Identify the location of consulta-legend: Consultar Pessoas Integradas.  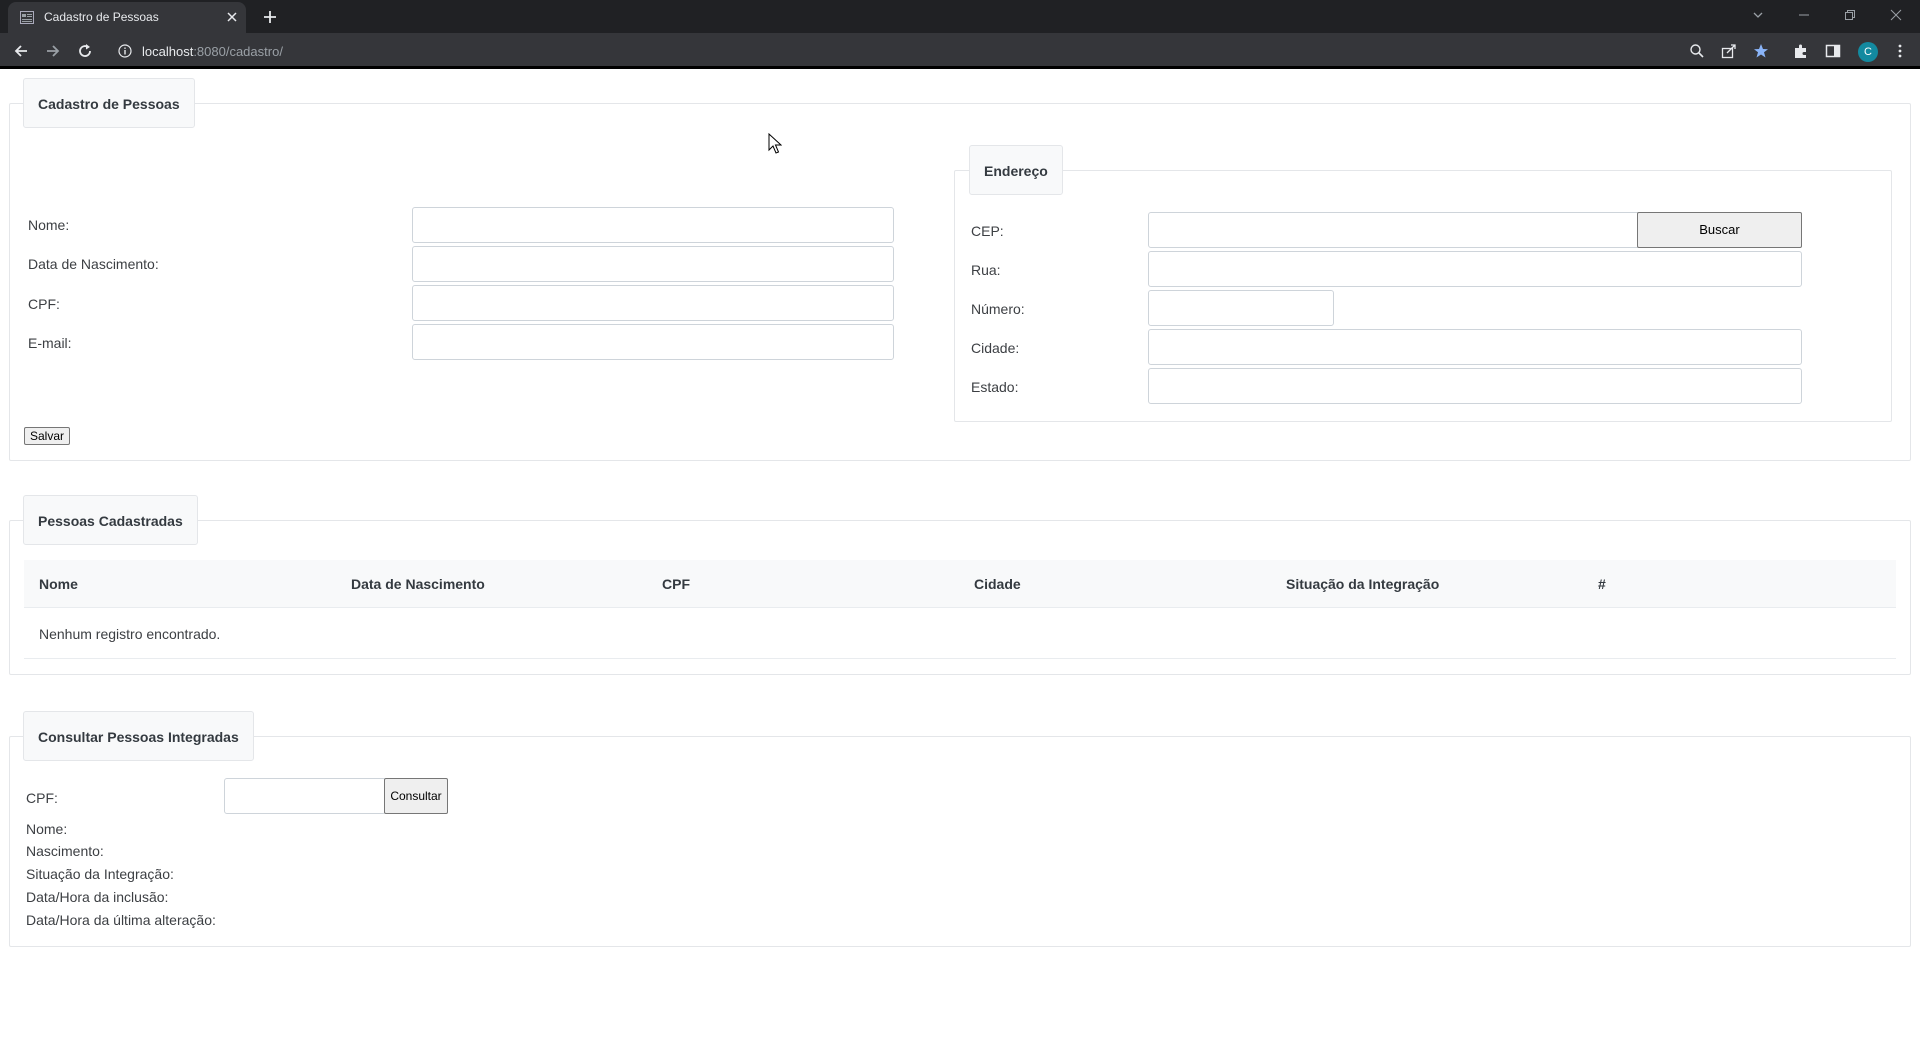
(138, 736).